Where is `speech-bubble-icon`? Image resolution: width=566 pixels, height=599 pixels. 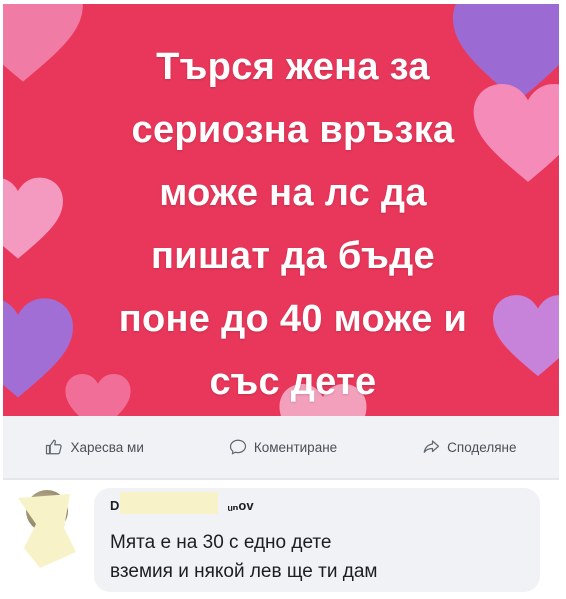 speech-bubble-icon is located at coordinates (238, 447).